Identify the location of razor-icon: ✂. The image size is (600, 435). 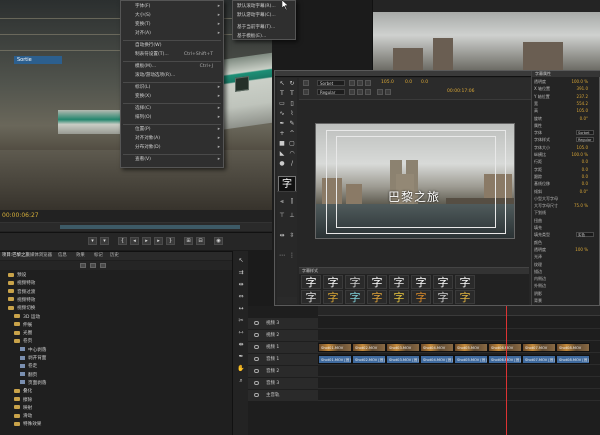
(241, 321).